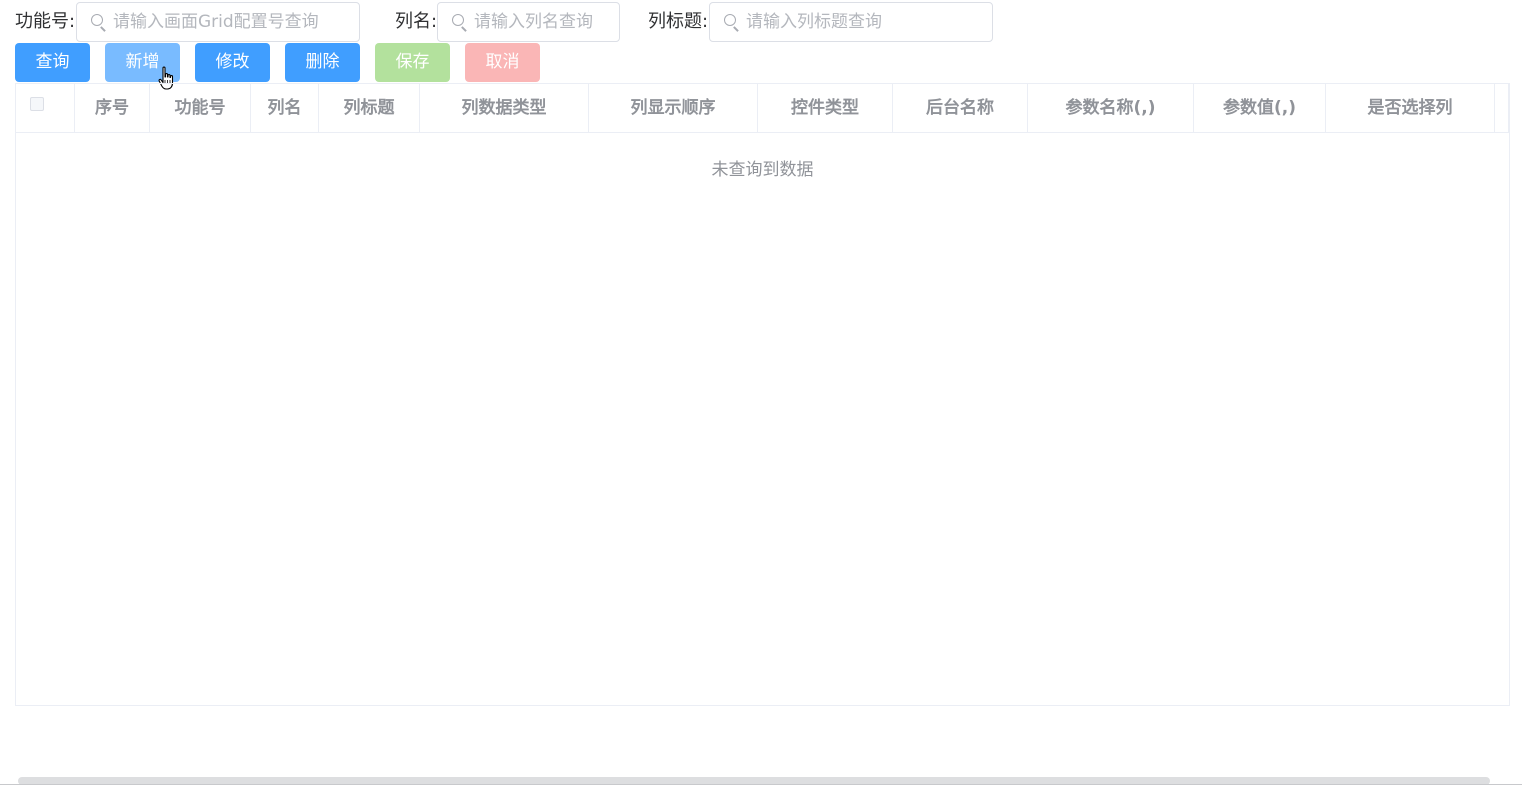  I want to click on column-title-field, so click(851, 22).